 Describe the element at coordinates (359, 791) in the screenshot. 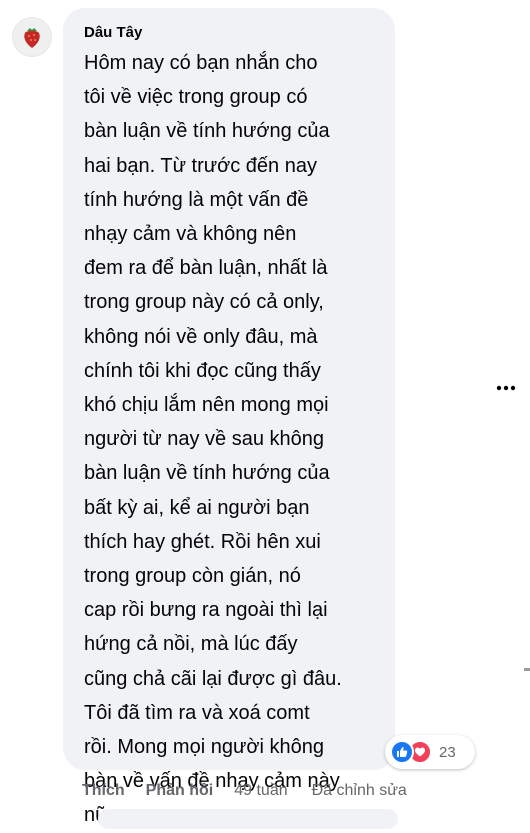

I see `edited-label: Đã chỉnh sửa` at that location.